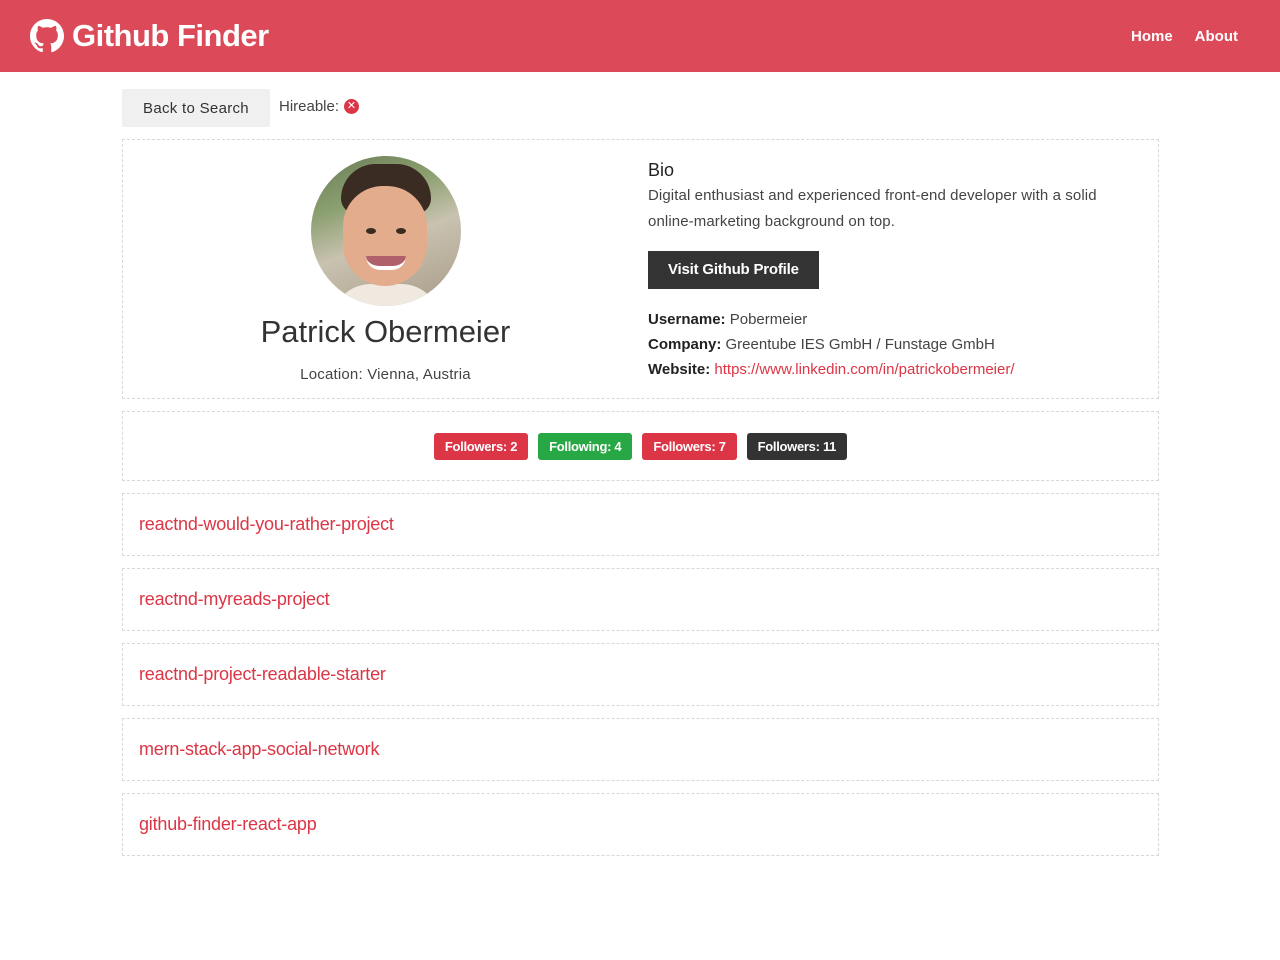  I want to click on back-to-search-button: Back to Search, so click(196, 108).